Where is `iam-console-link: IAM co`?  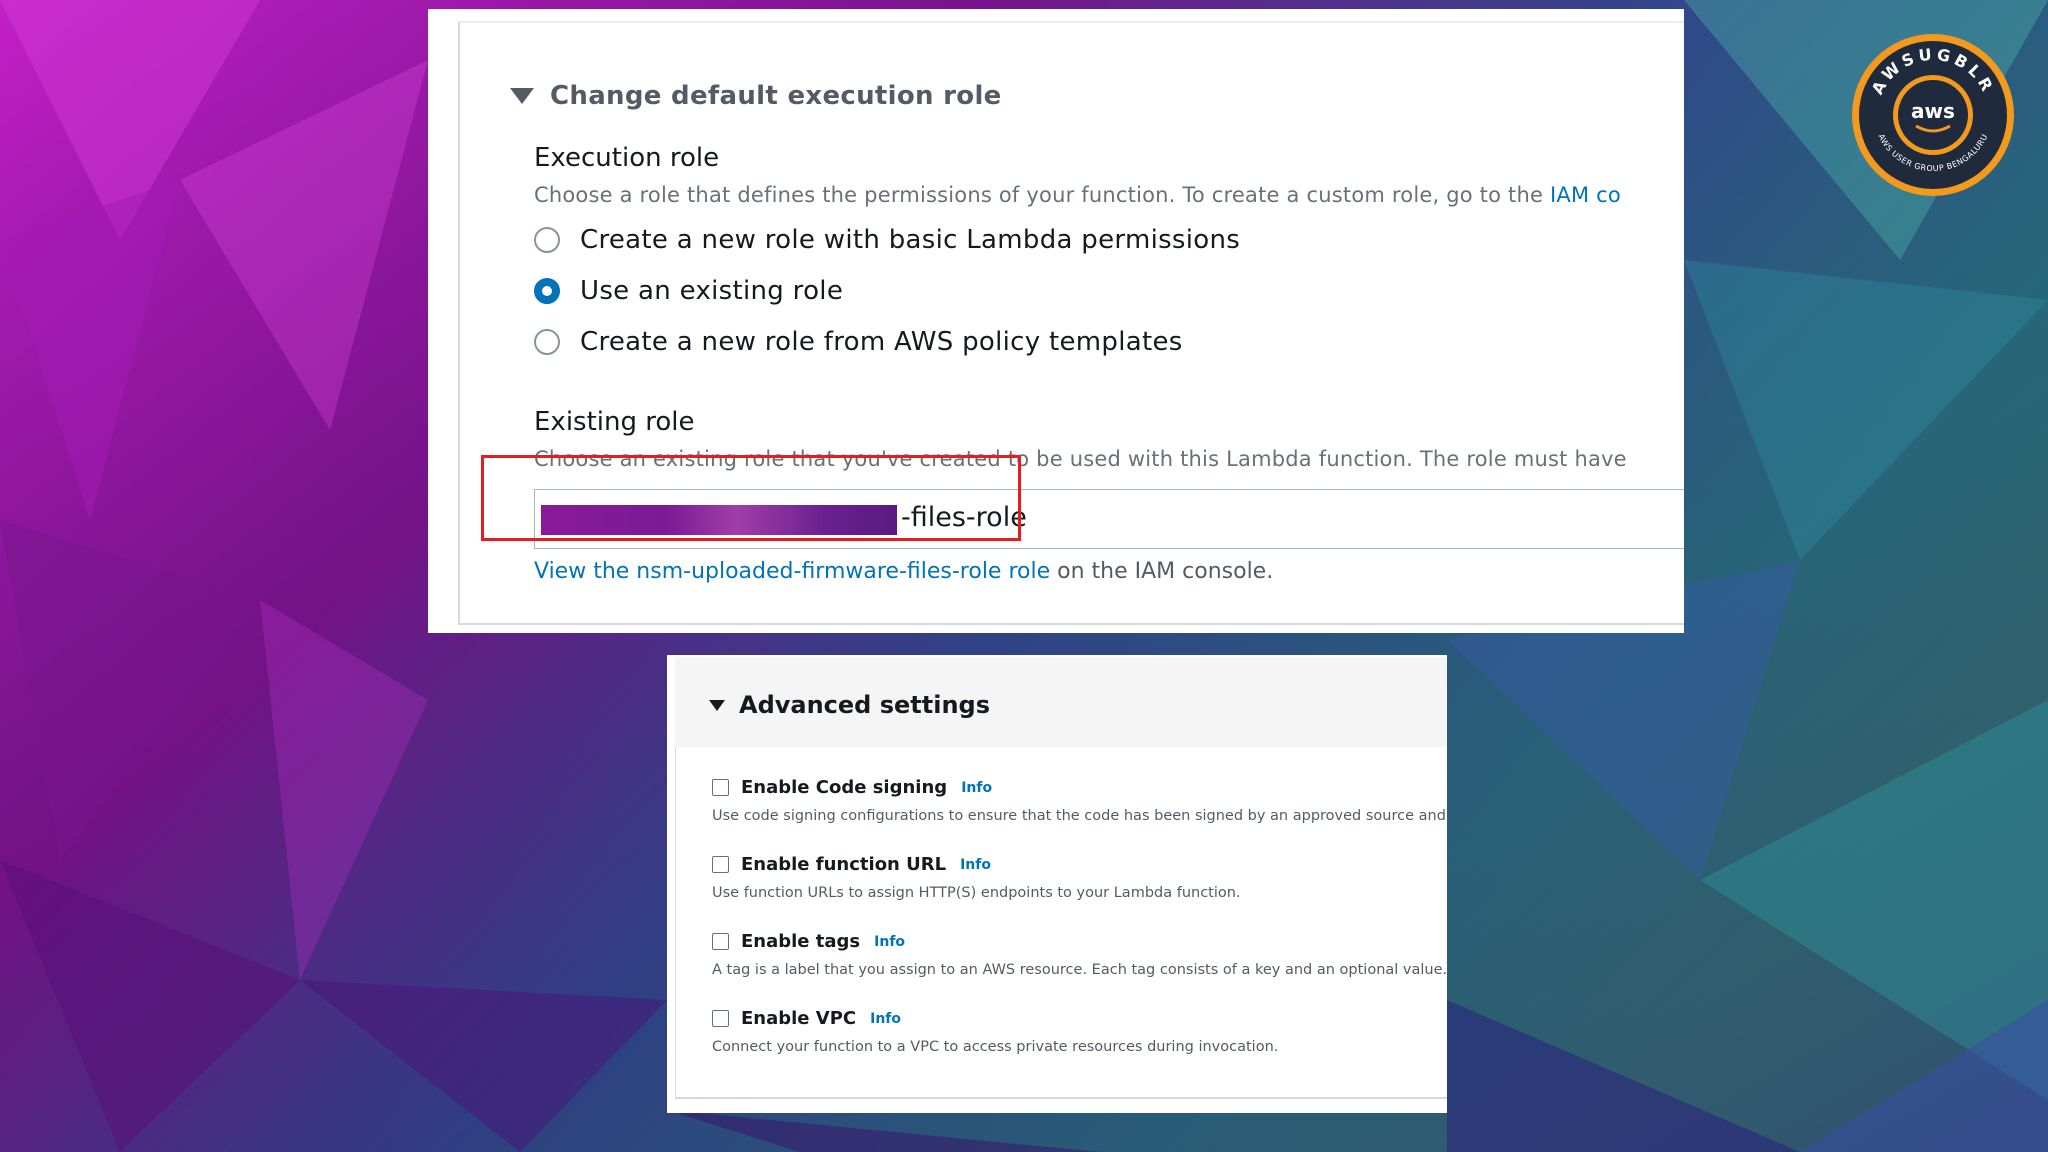 iam-console-link: IAM co is located at coordinates (1585, 195).